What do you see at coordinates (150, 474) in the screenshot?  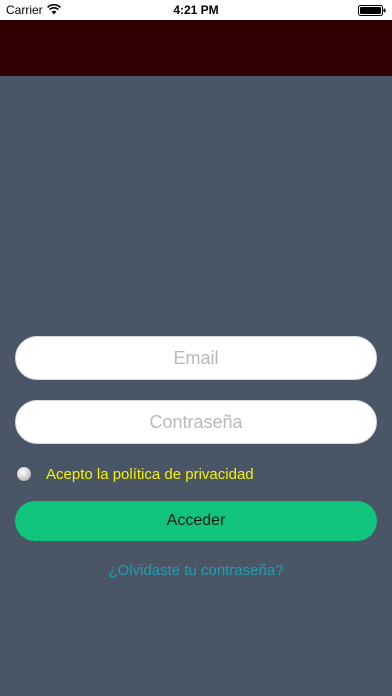 I see `privacy-label: Acepto la política de privacidad` at bounding box center [150, 474].